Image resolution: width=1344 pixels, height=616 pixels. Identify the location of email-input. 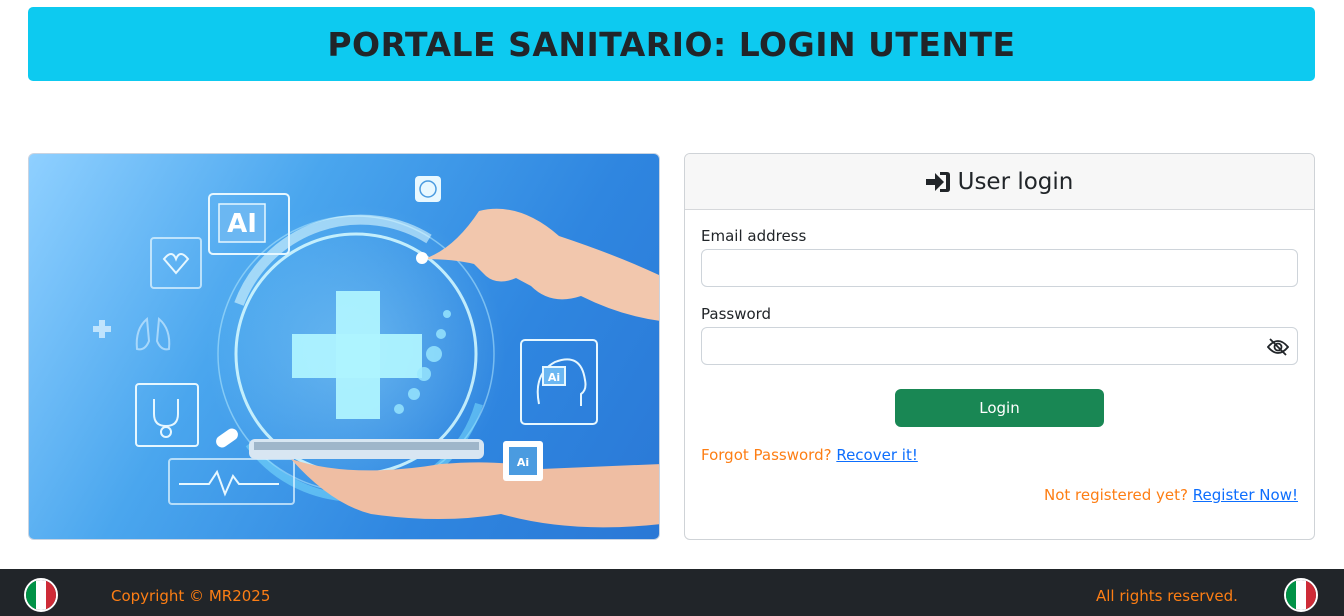
(999, 268).